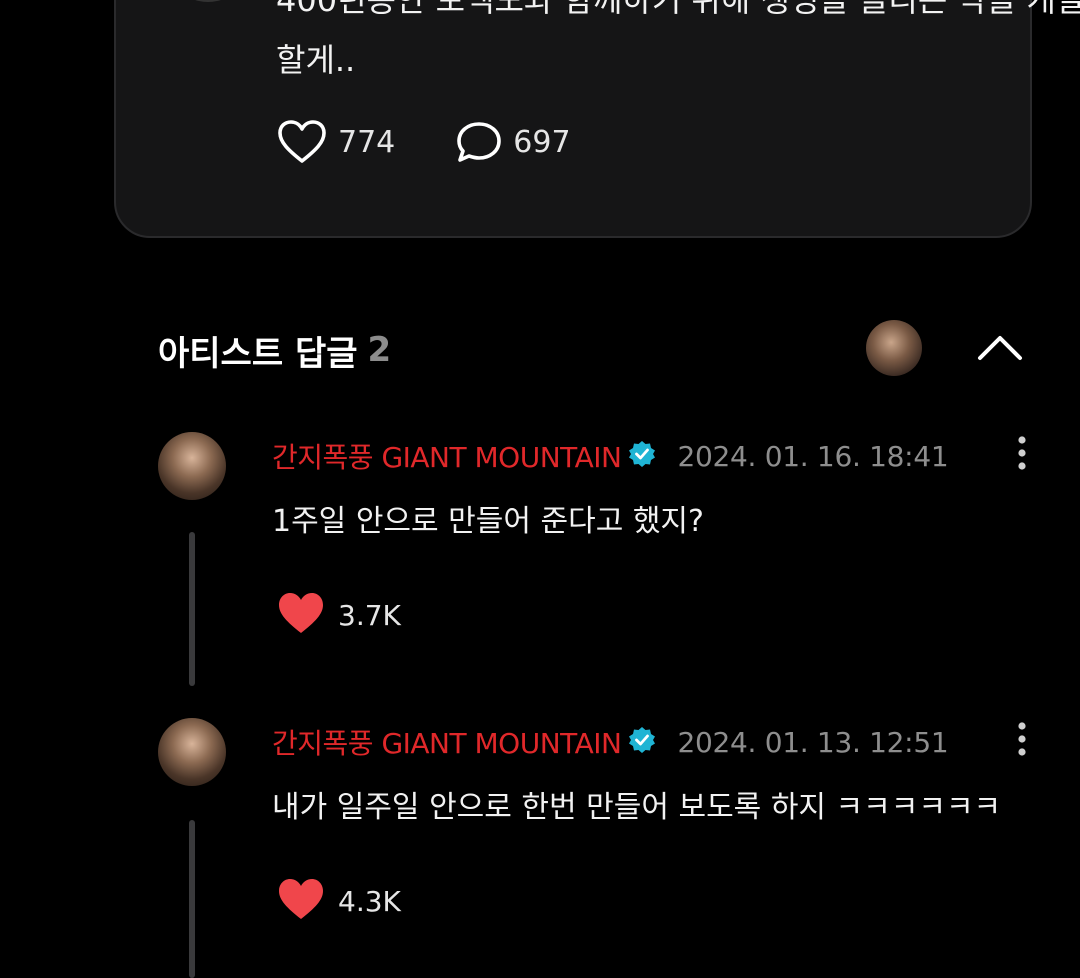 Image resolution: width=1080 pixels, height=978 pixels. Describe the element at coordinates (302, 142) in the screenshot. I see `heart-outline-icon` at that location.